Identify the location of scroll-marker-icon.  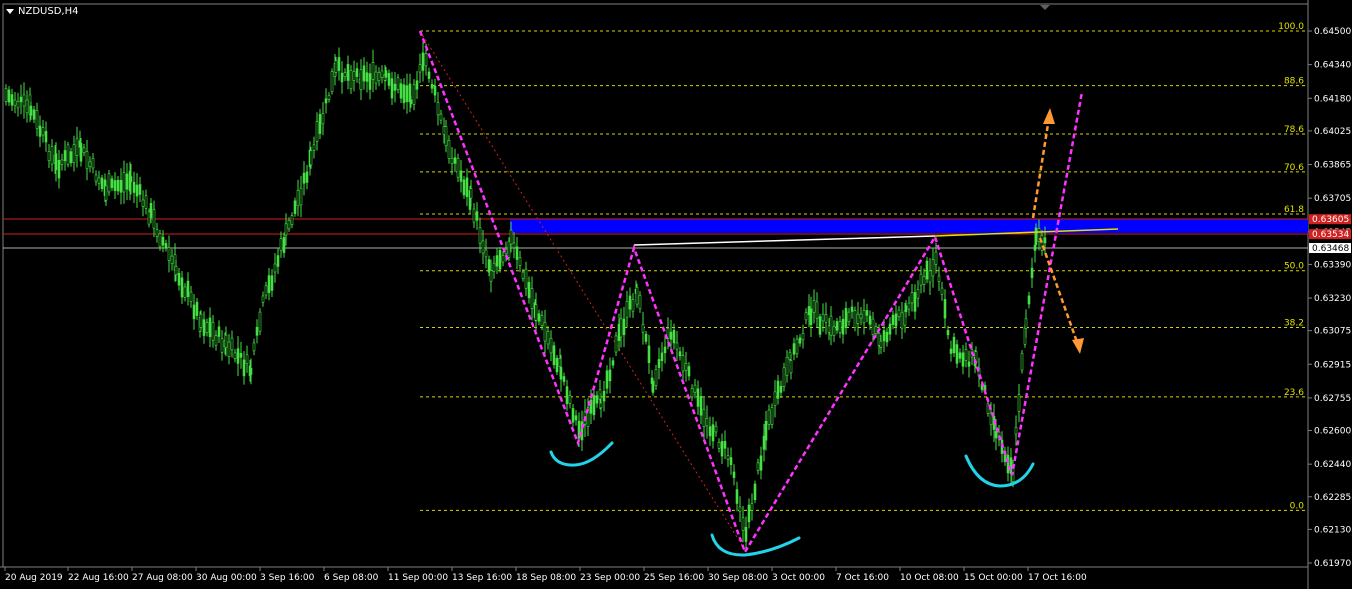
(1045, 7).